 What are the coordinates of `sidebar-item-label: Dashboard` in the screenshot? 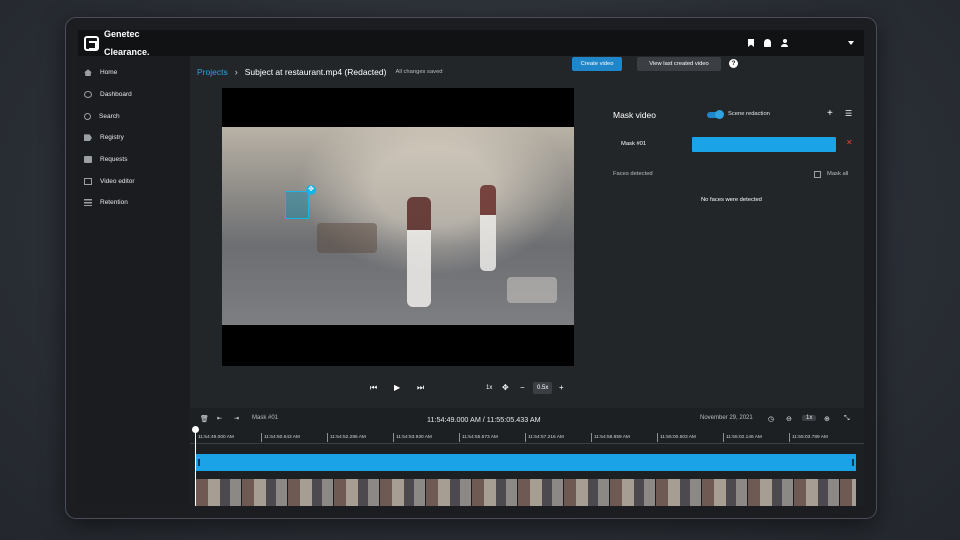 It's located at (116, 95).